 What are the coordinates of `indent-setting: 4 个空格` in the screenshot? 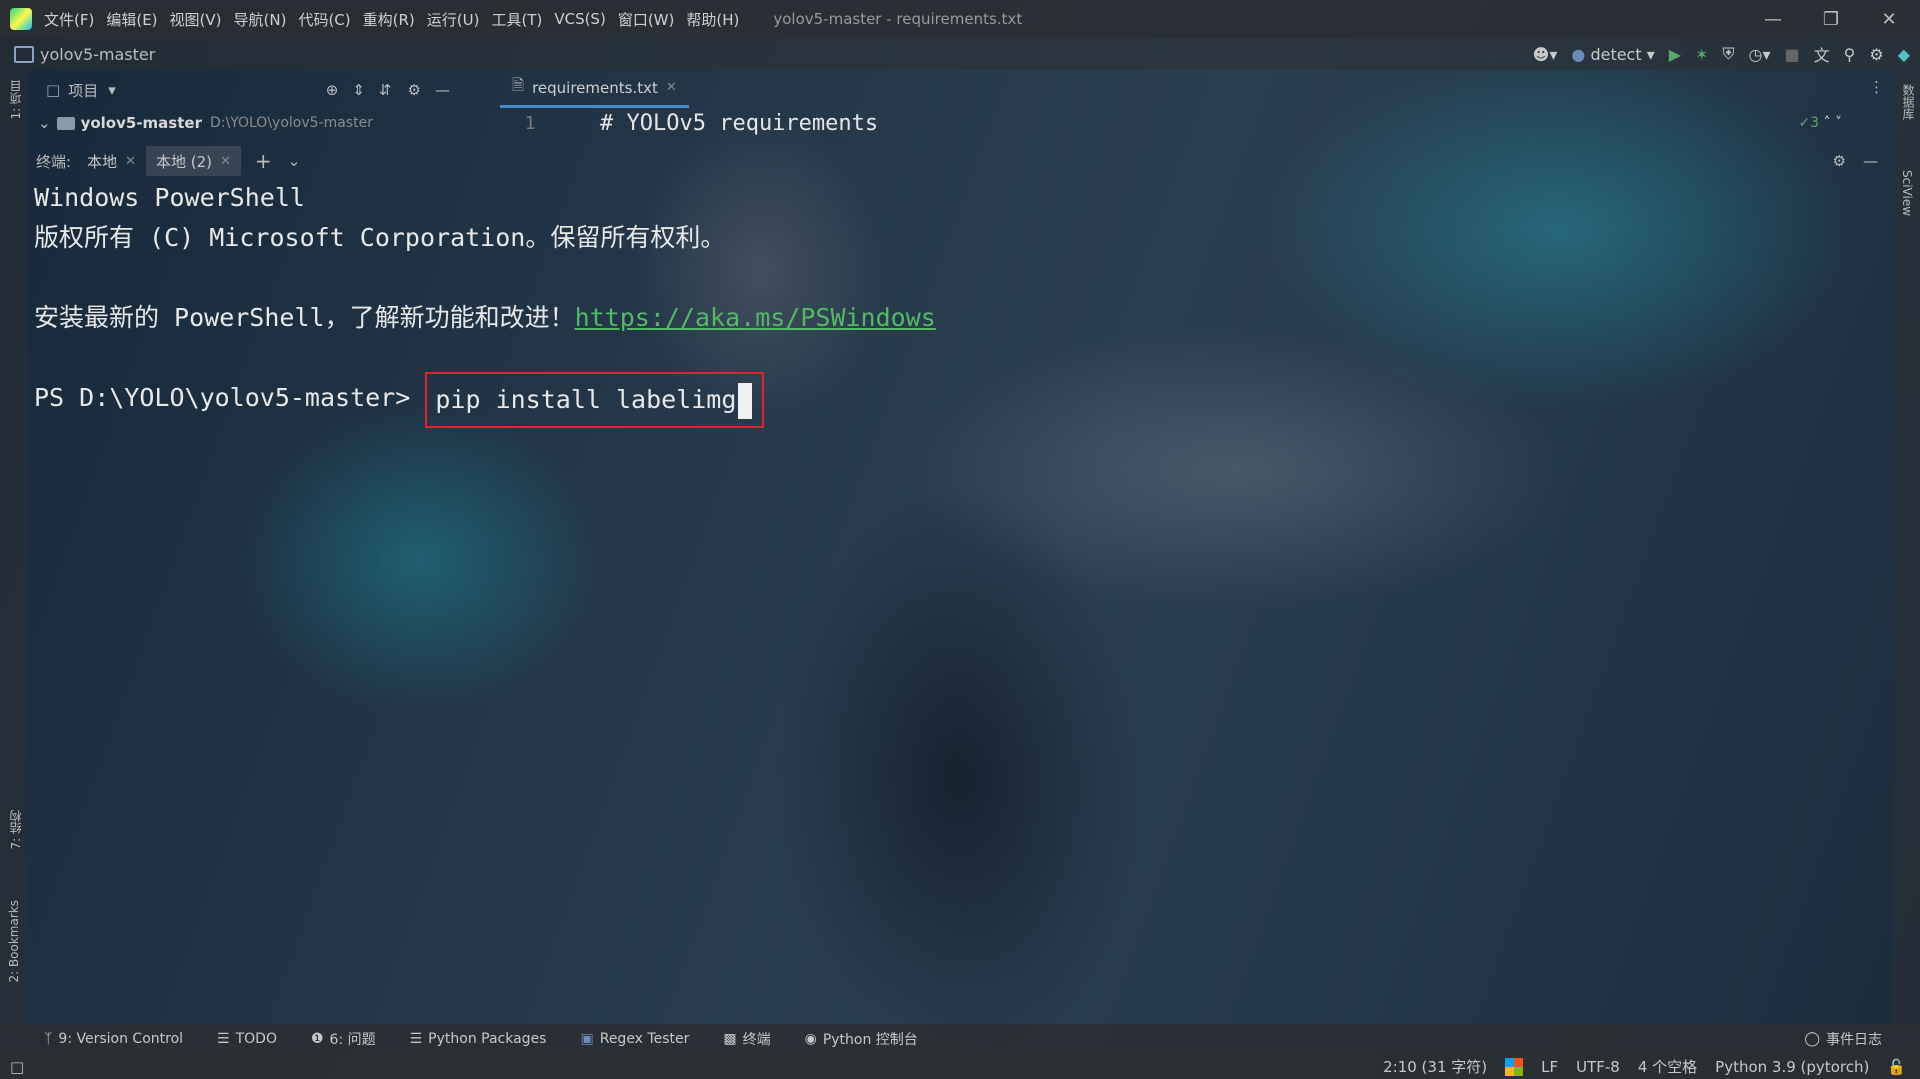 It's located at (1667, 1066).